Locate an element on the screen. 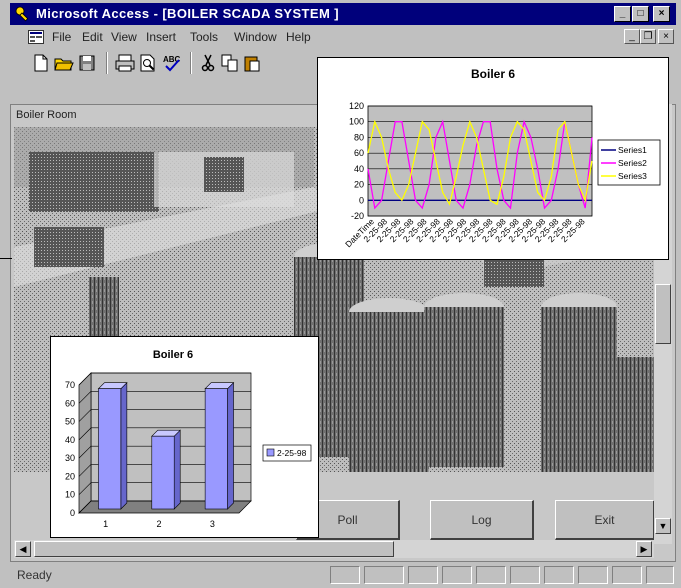 Image resolution: width=681 pixels, height=588 pixels. form-title: Boiler Room is located at coordinates (46, 115).